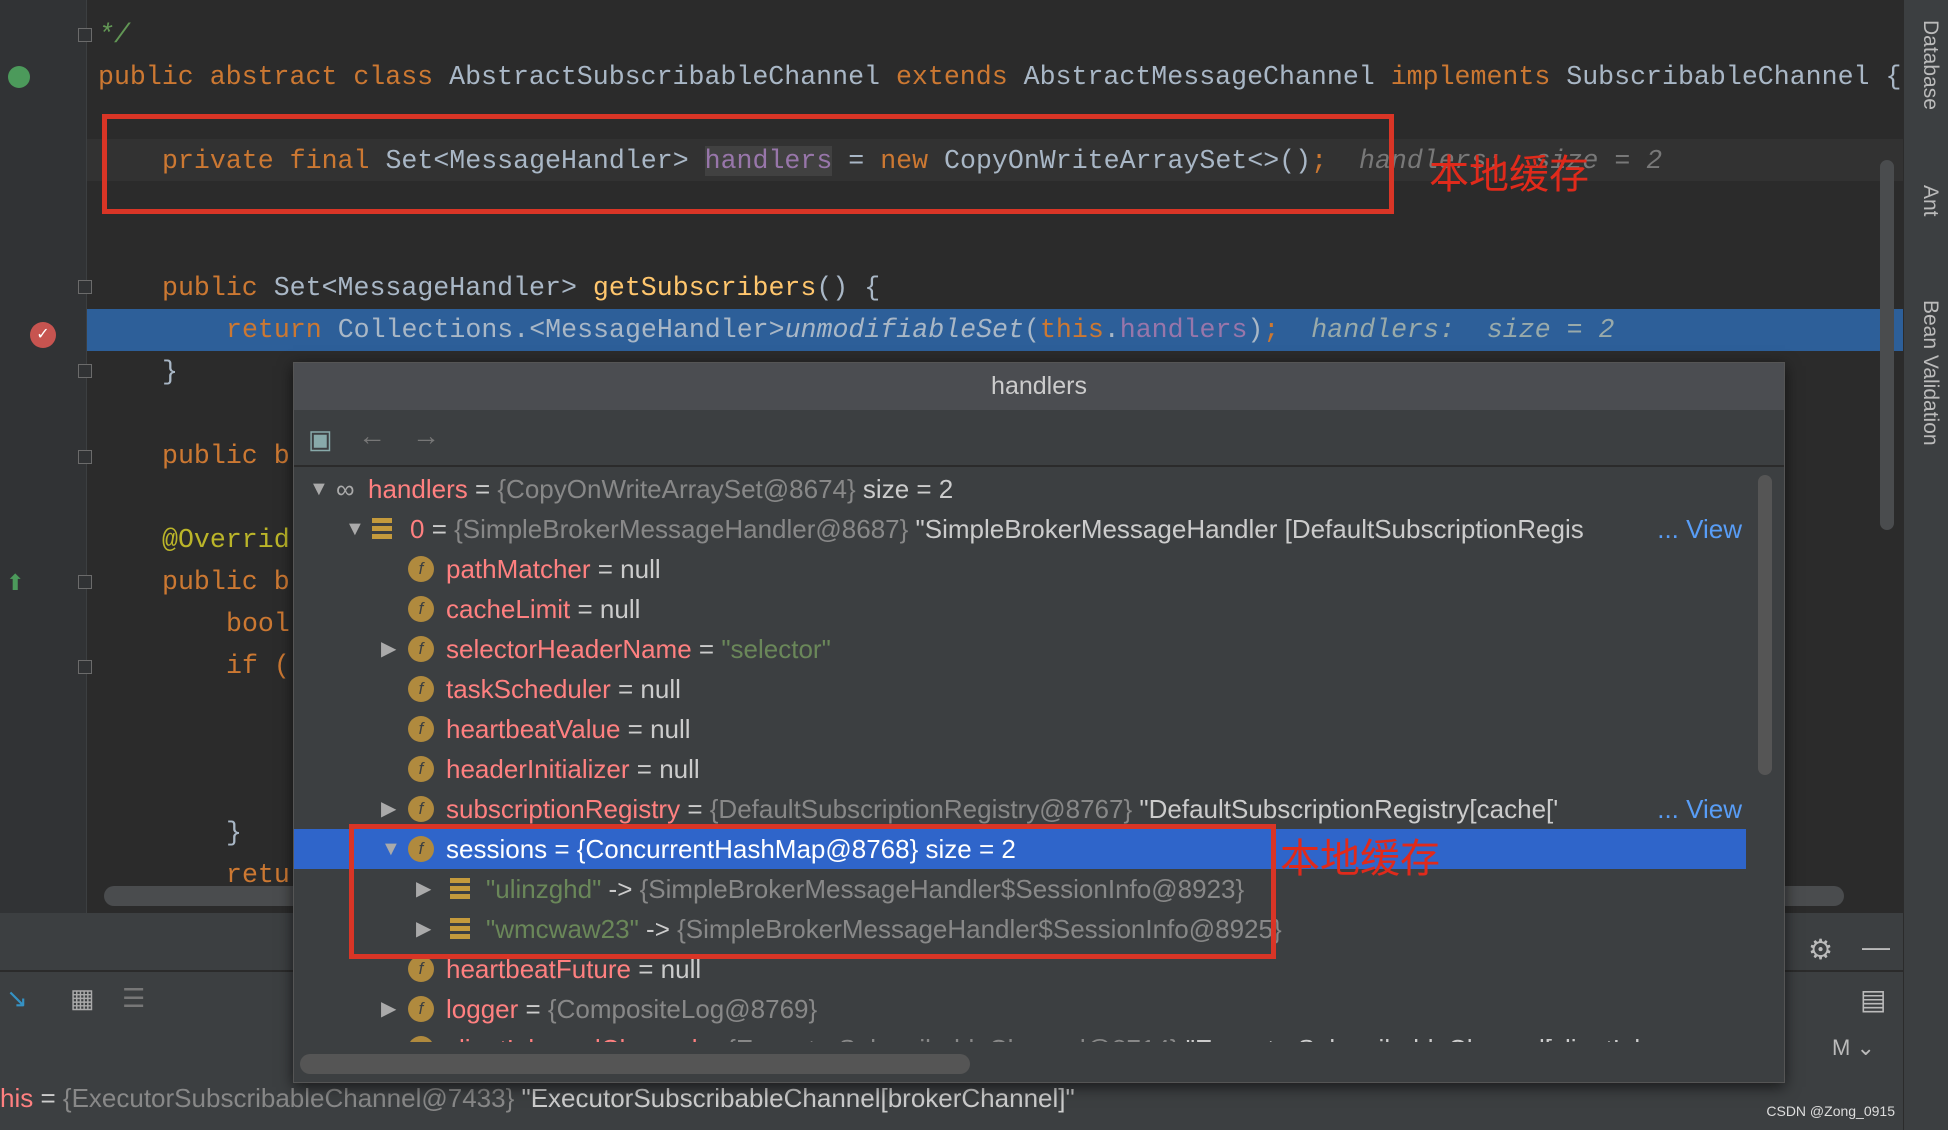 This screenshot has height=1130, width=1948. What do you see at coordinates (1428, 1038) in the screenshot?
I see `var-detail: "ExecutorSubscribableChannel[clientInbou` at bounding box center [1428, 1038].